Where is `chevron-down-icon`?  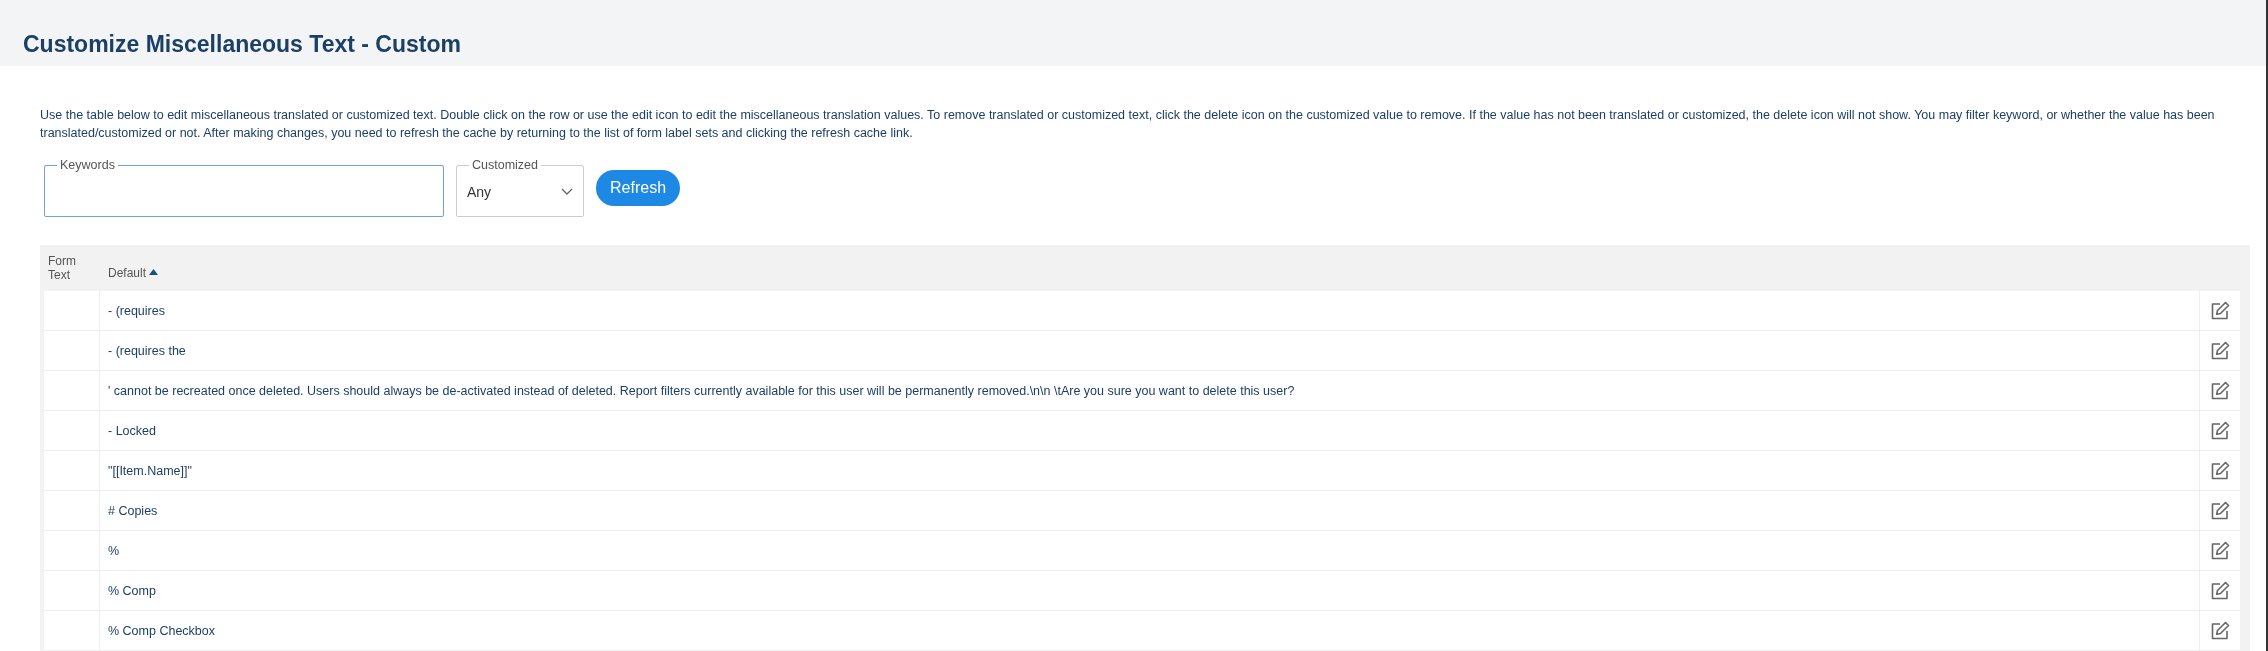
chevron-down-icon is located at coordinates (567, 192).